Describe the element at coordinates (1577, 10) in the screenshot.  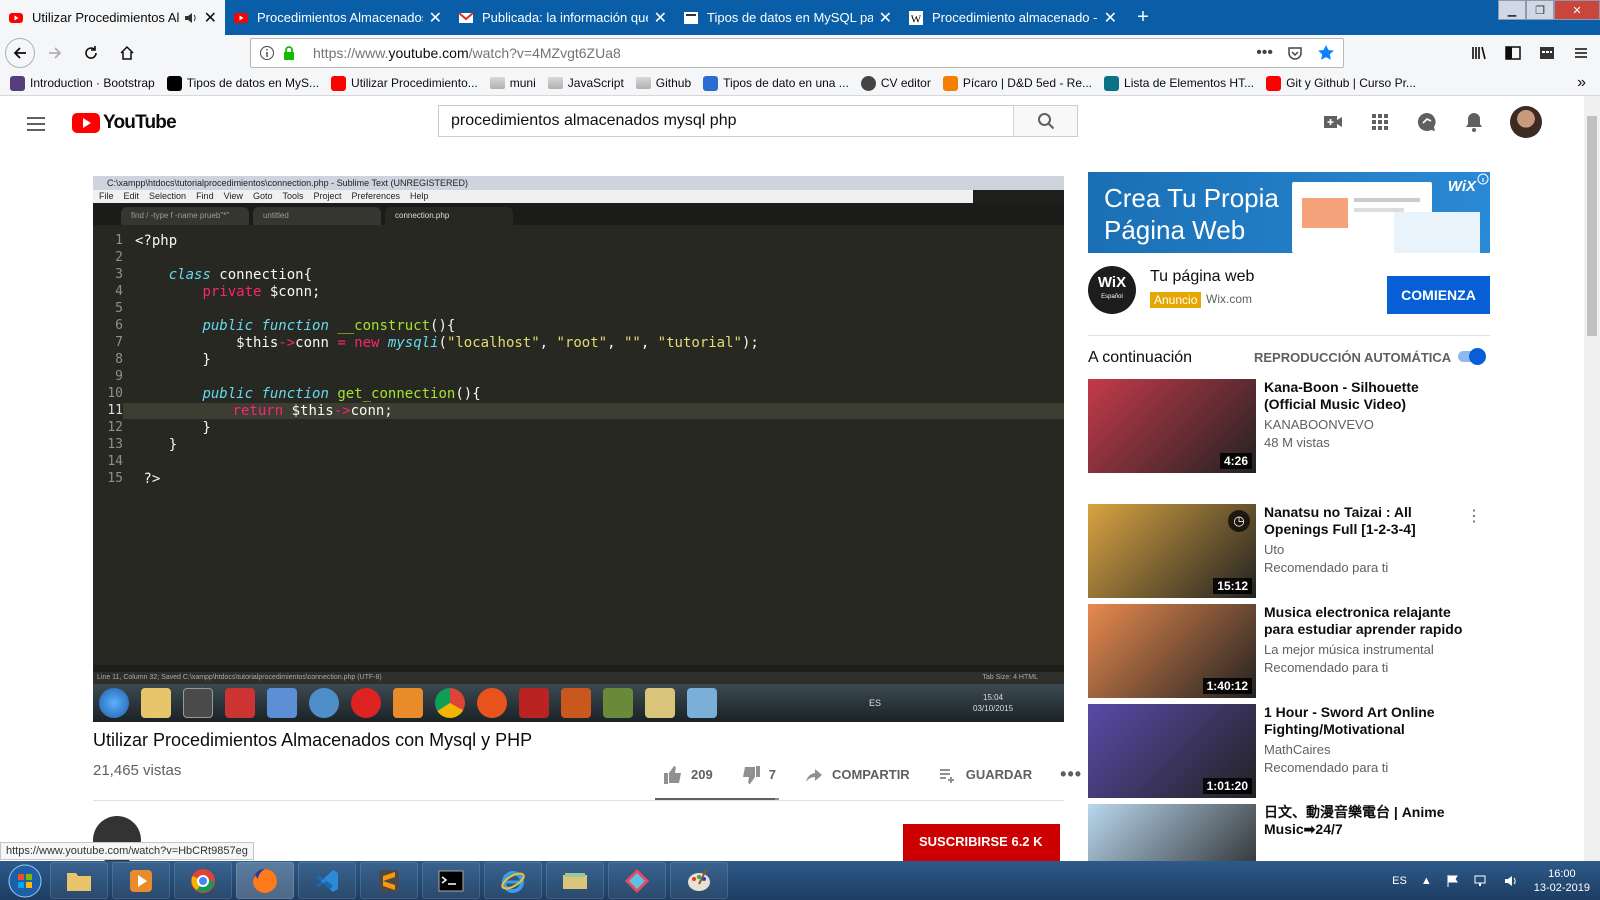
I see `close-window-icon: ✕` at that location.